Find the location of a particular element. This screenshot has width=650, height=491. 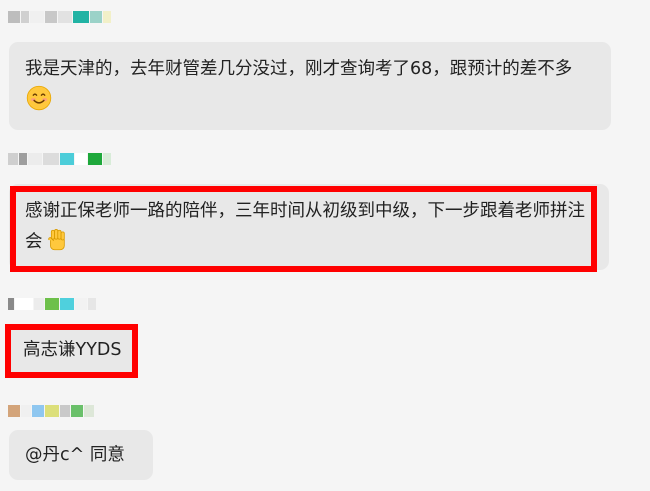

raised-fist-emoji-icon is located at coordinates (56, 240).